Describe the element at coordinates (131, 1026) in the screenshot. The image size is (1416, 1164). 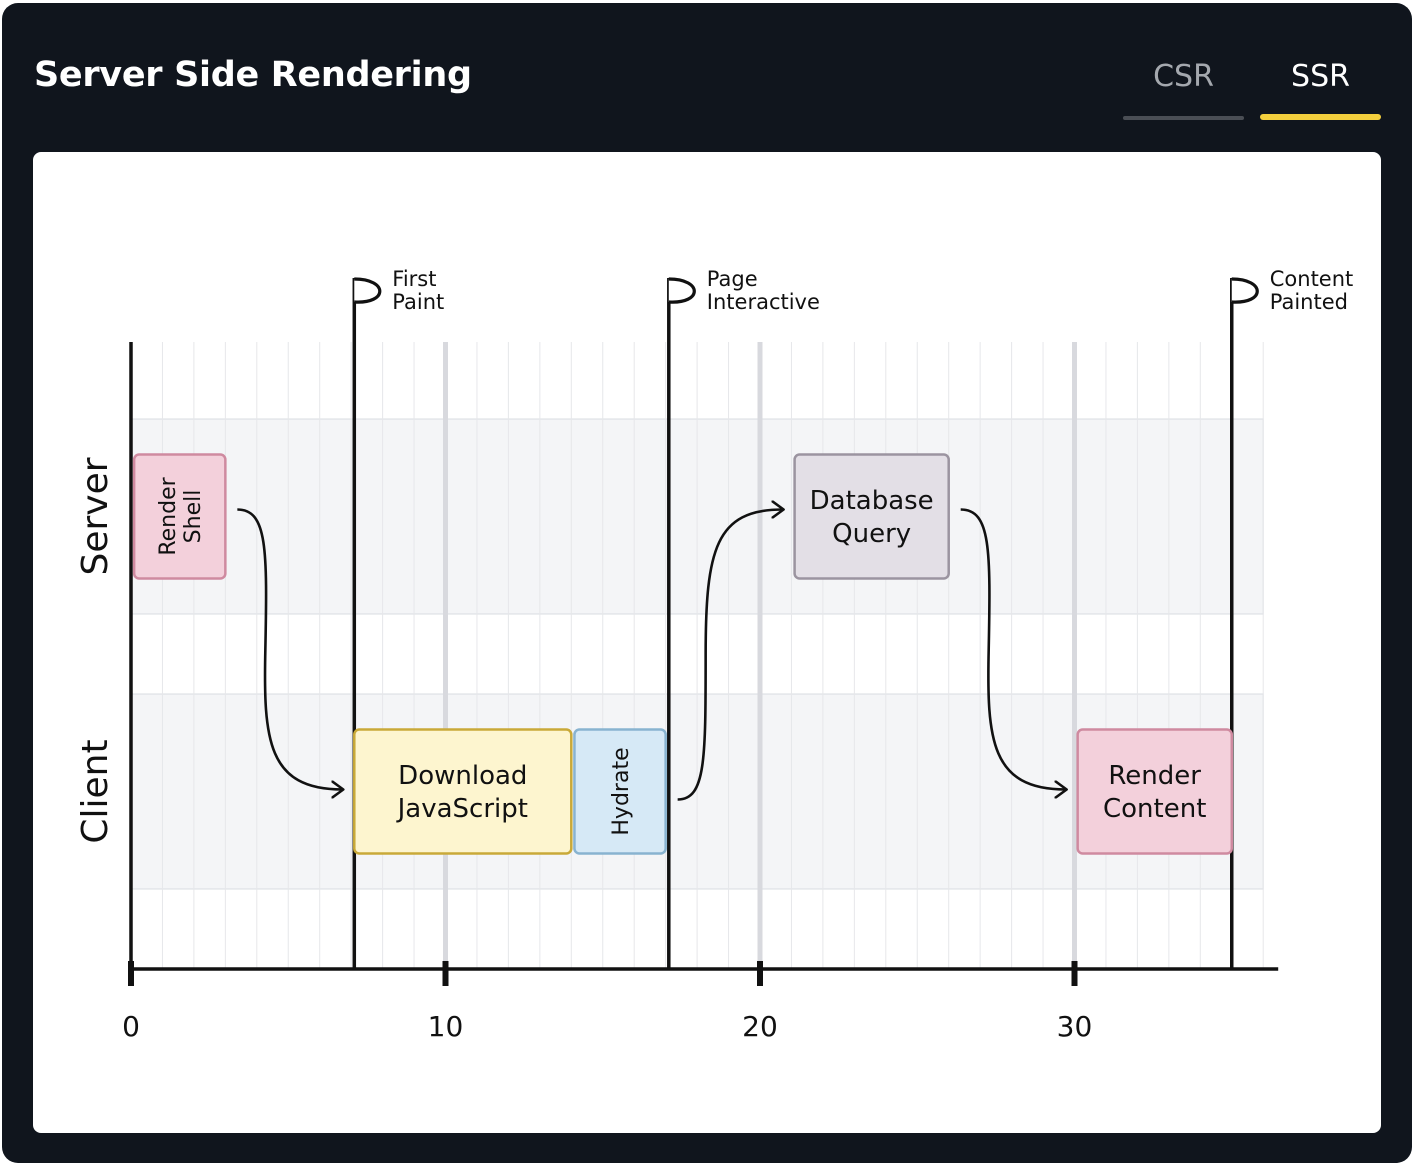
I see `x-tick-label: 0` at that location.